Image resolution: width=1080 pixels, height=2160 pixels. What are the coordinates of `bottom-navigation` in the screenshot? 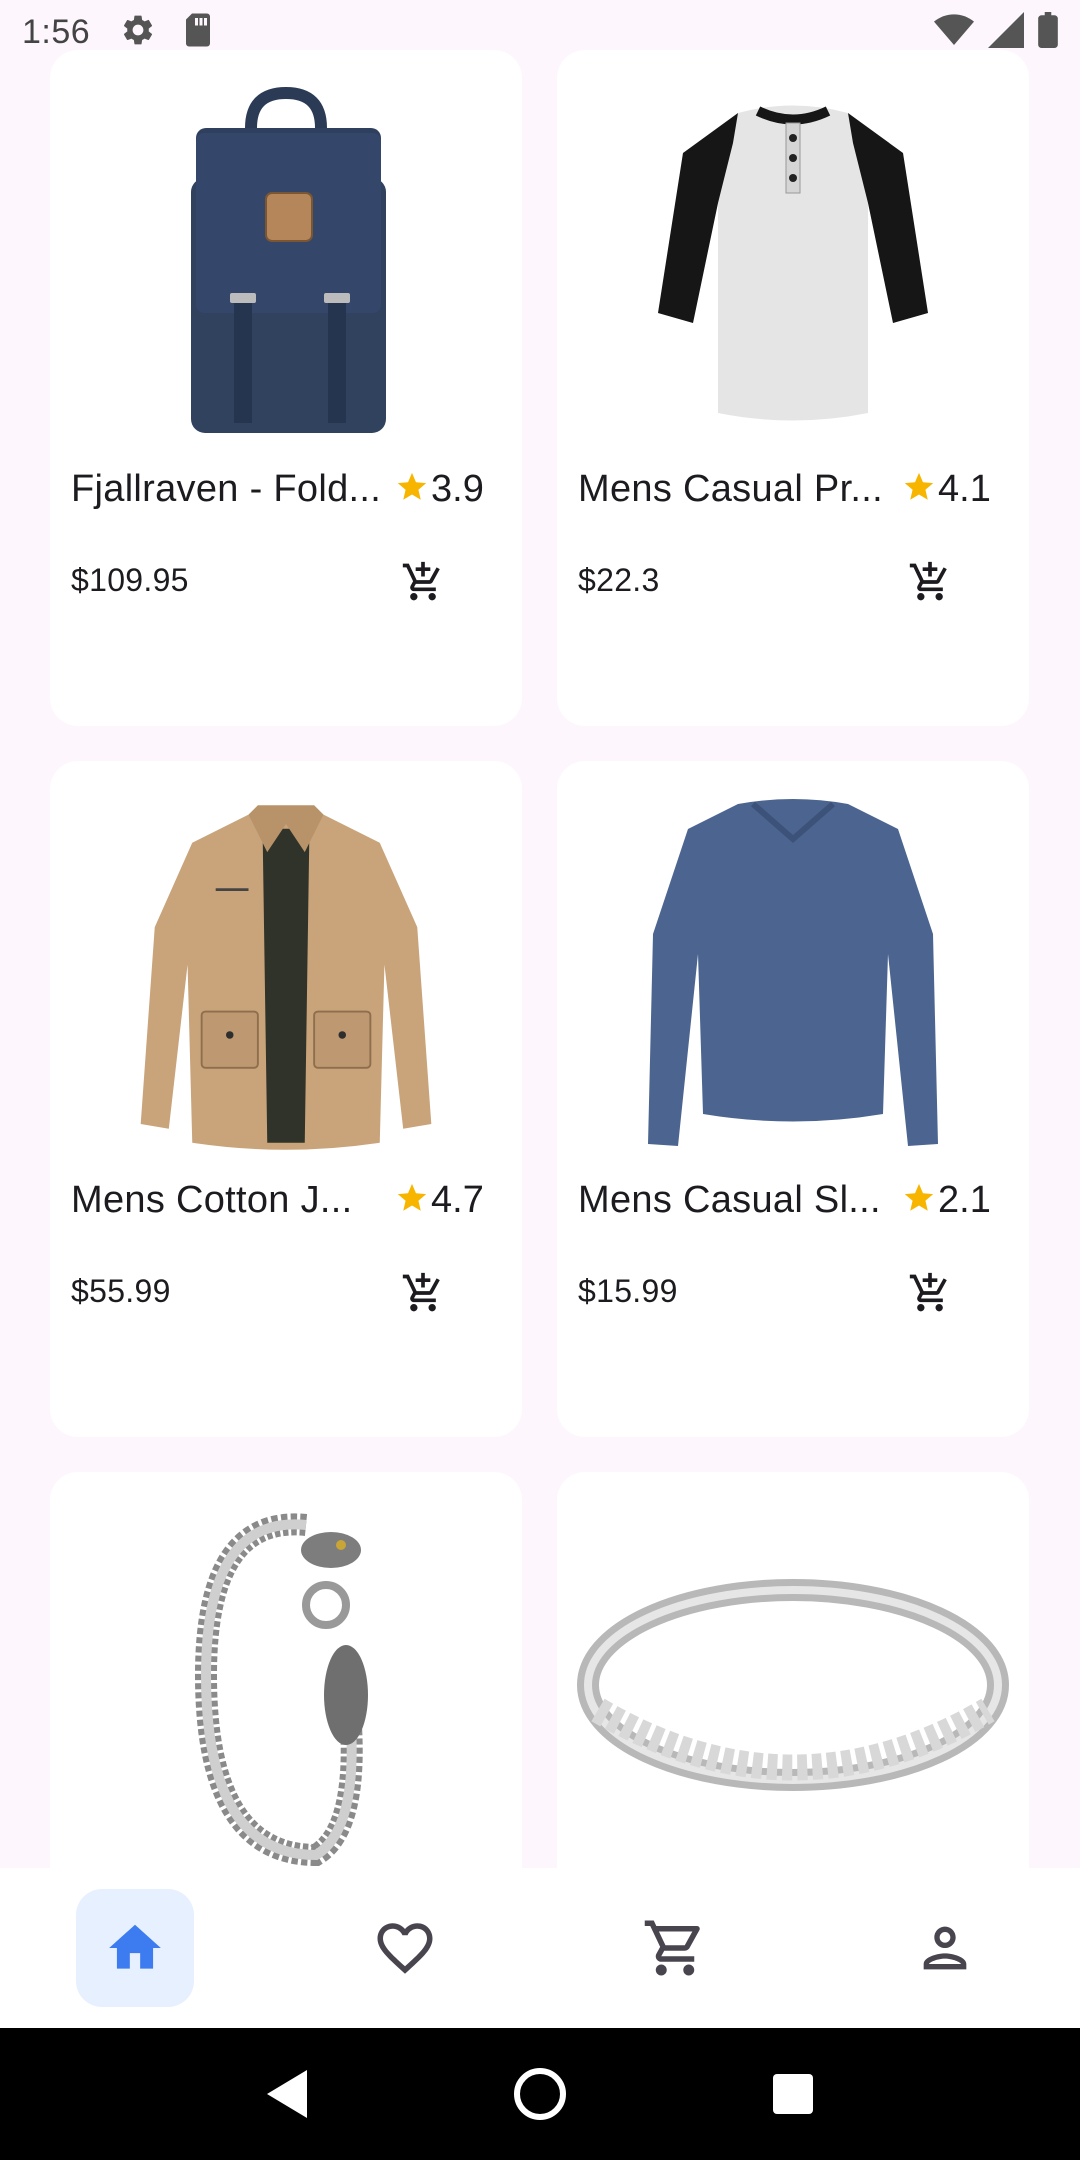 It's located at (540, 1948).